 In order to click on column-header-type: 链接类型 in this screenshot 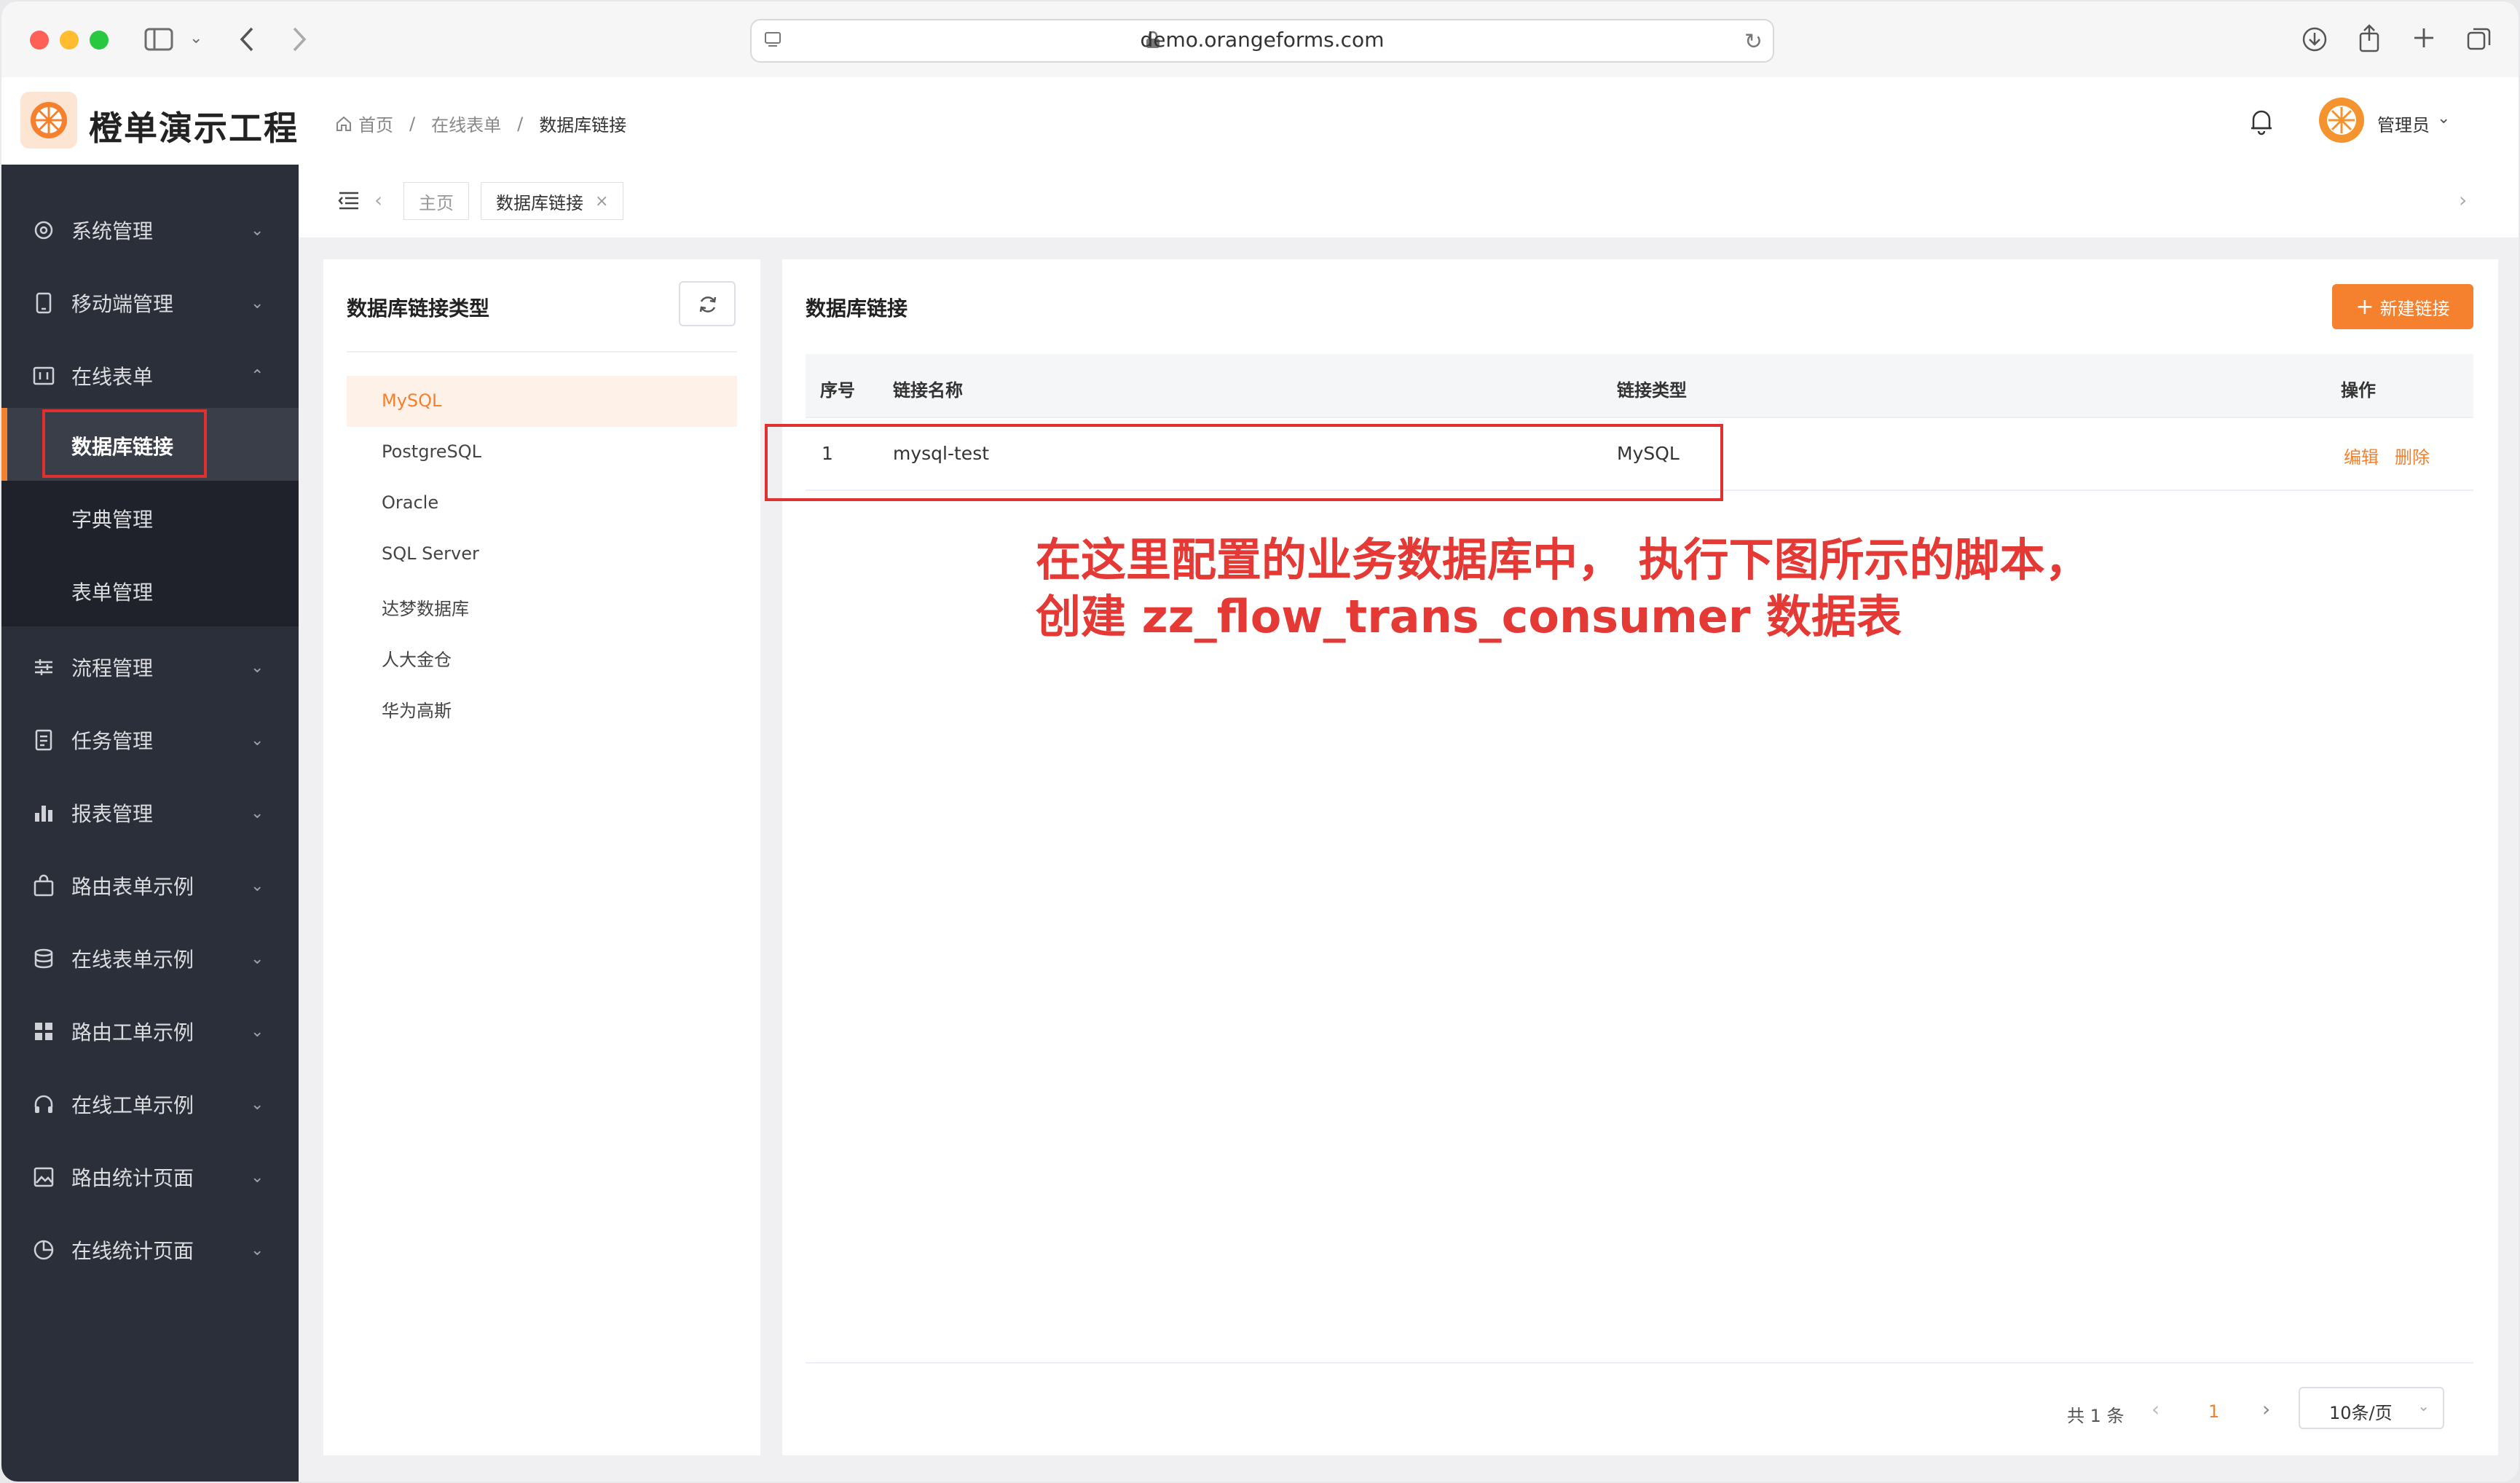, I will do `click(1652, 391)`.